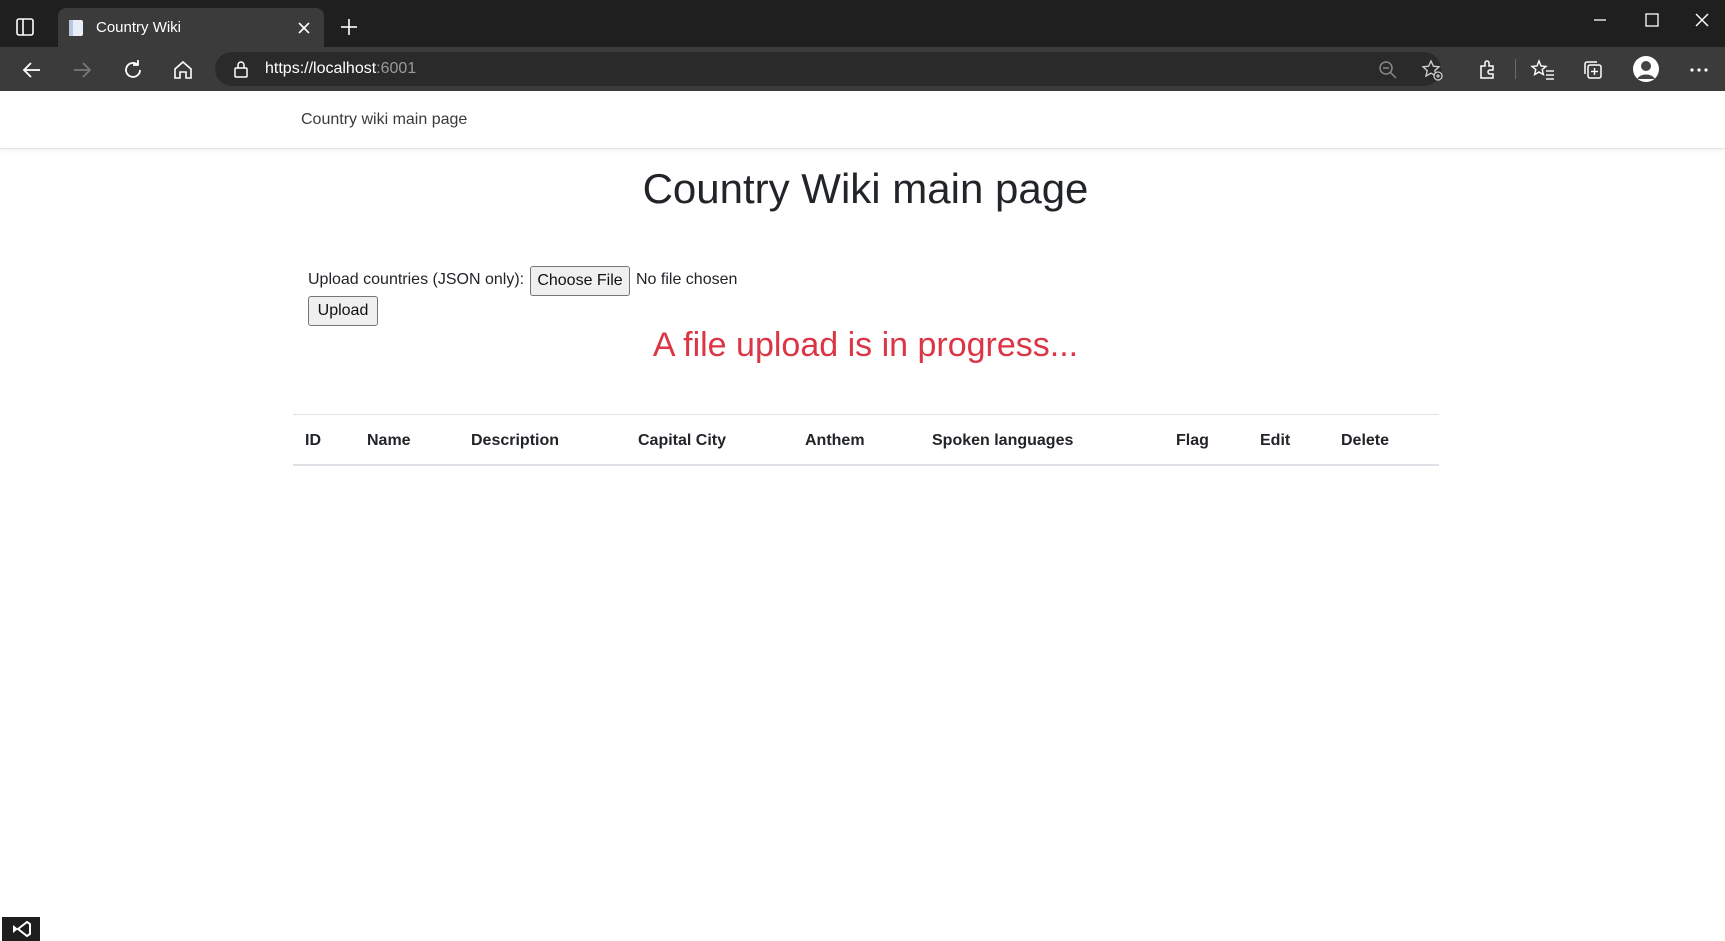 The image size is (1725, 941). I want to click on lock-icon, so click(241, 69).